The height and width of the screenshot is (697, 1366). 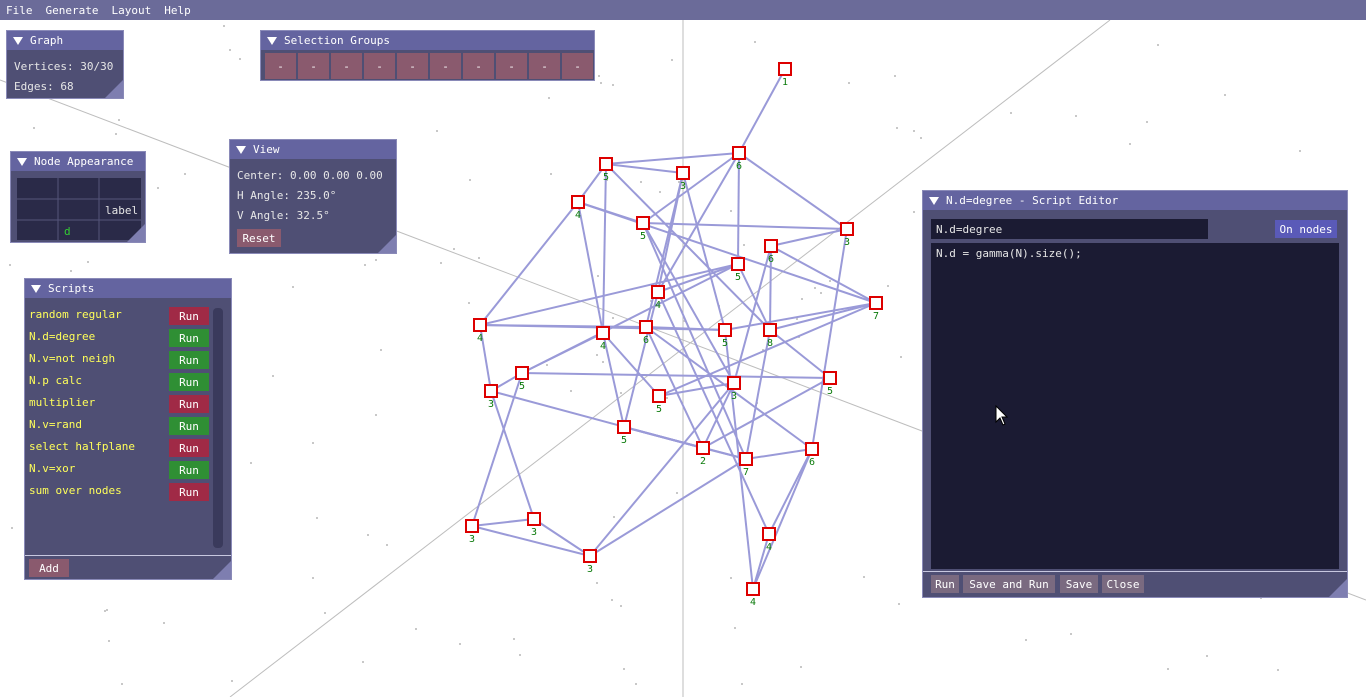 What do you see at coordinates (49, 568) in the screenshot?
I see `add-script-button: Add` at bounding box center [49, 568].